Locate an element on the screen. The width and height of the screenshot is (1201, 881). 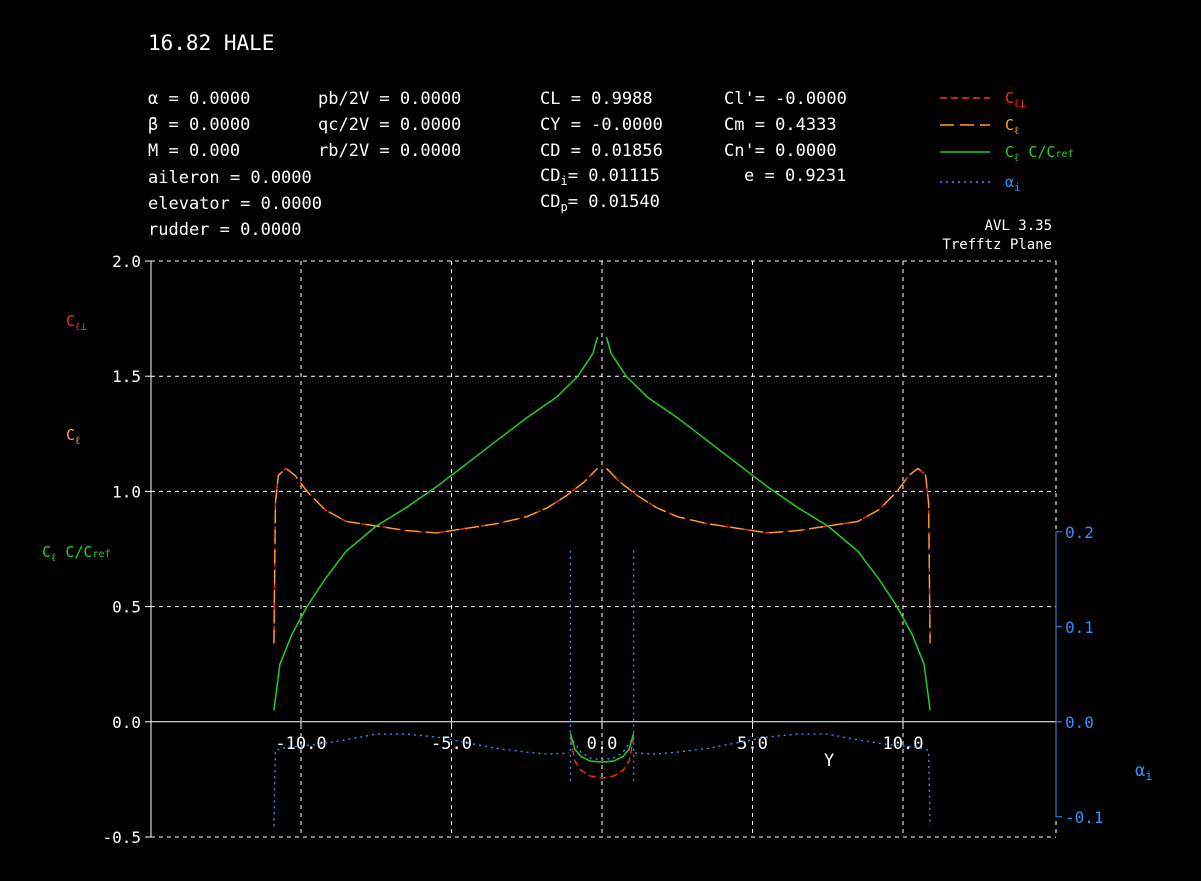
legend: Cℓ⊥ Cℓ Cℓ C/Cref αi is located at coordinates (1007, 141).